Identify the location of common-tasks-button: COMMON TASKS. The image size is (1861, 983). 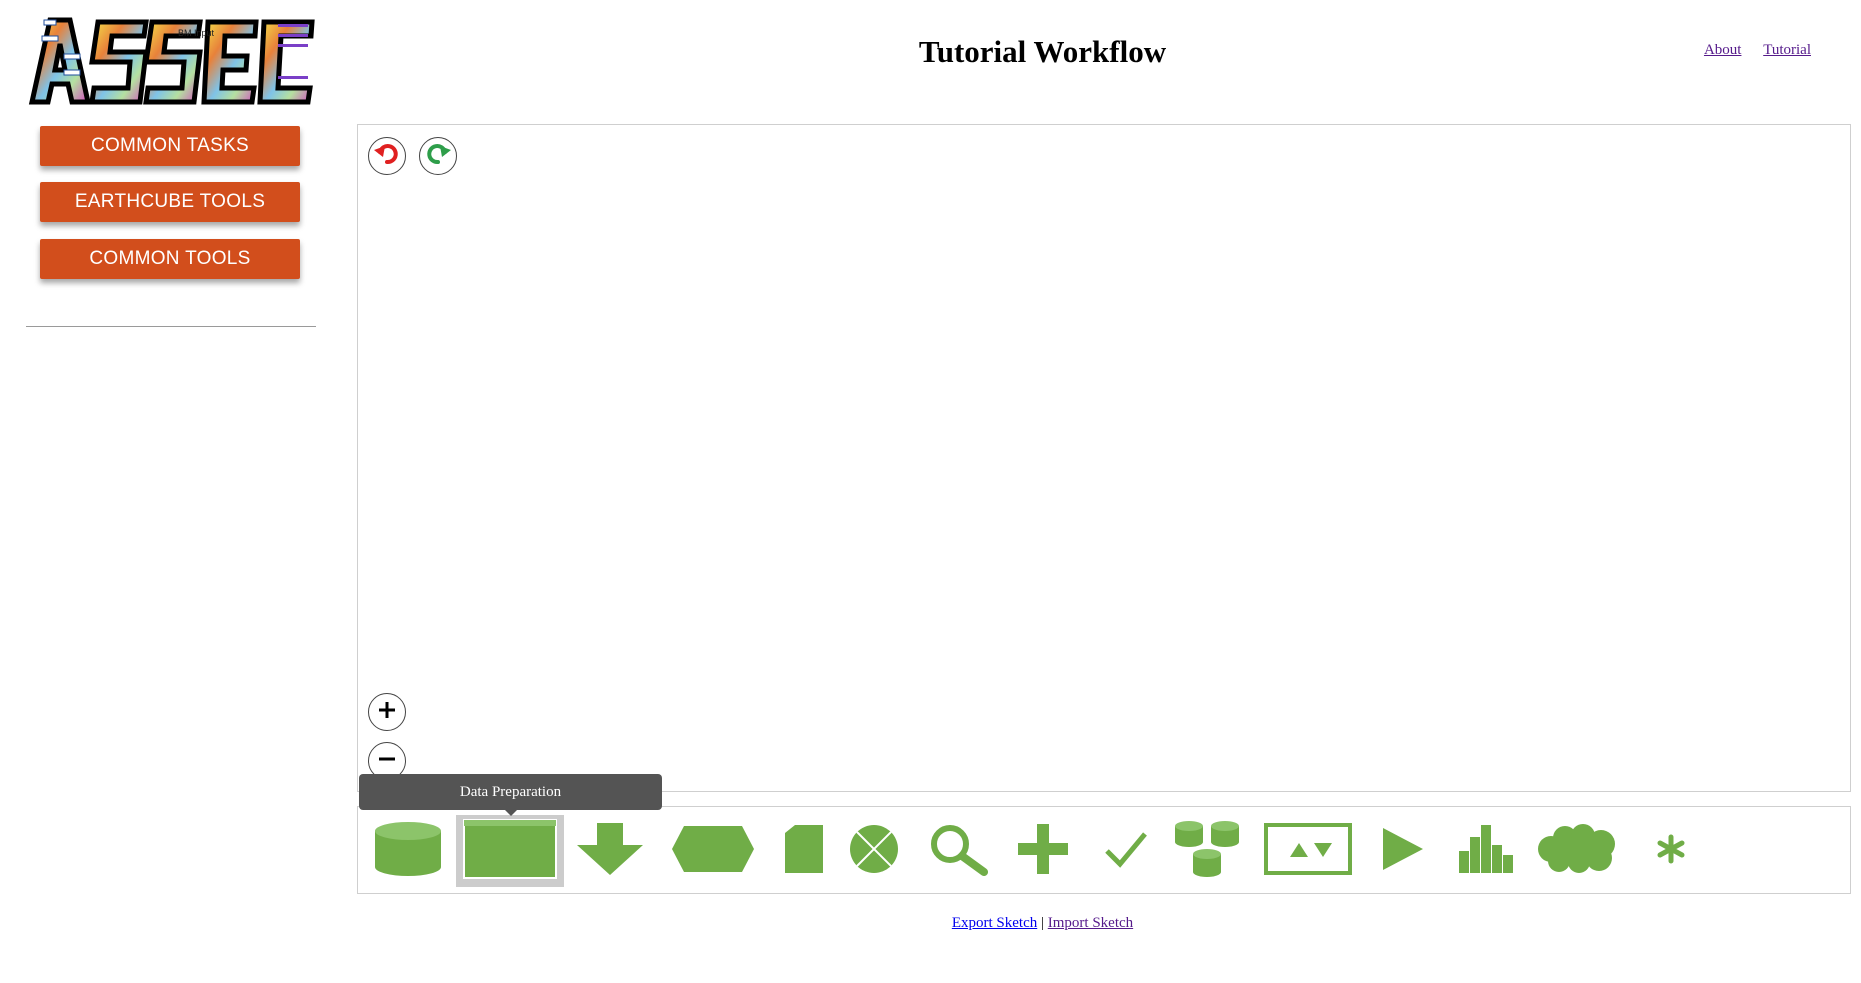
(170, 146).